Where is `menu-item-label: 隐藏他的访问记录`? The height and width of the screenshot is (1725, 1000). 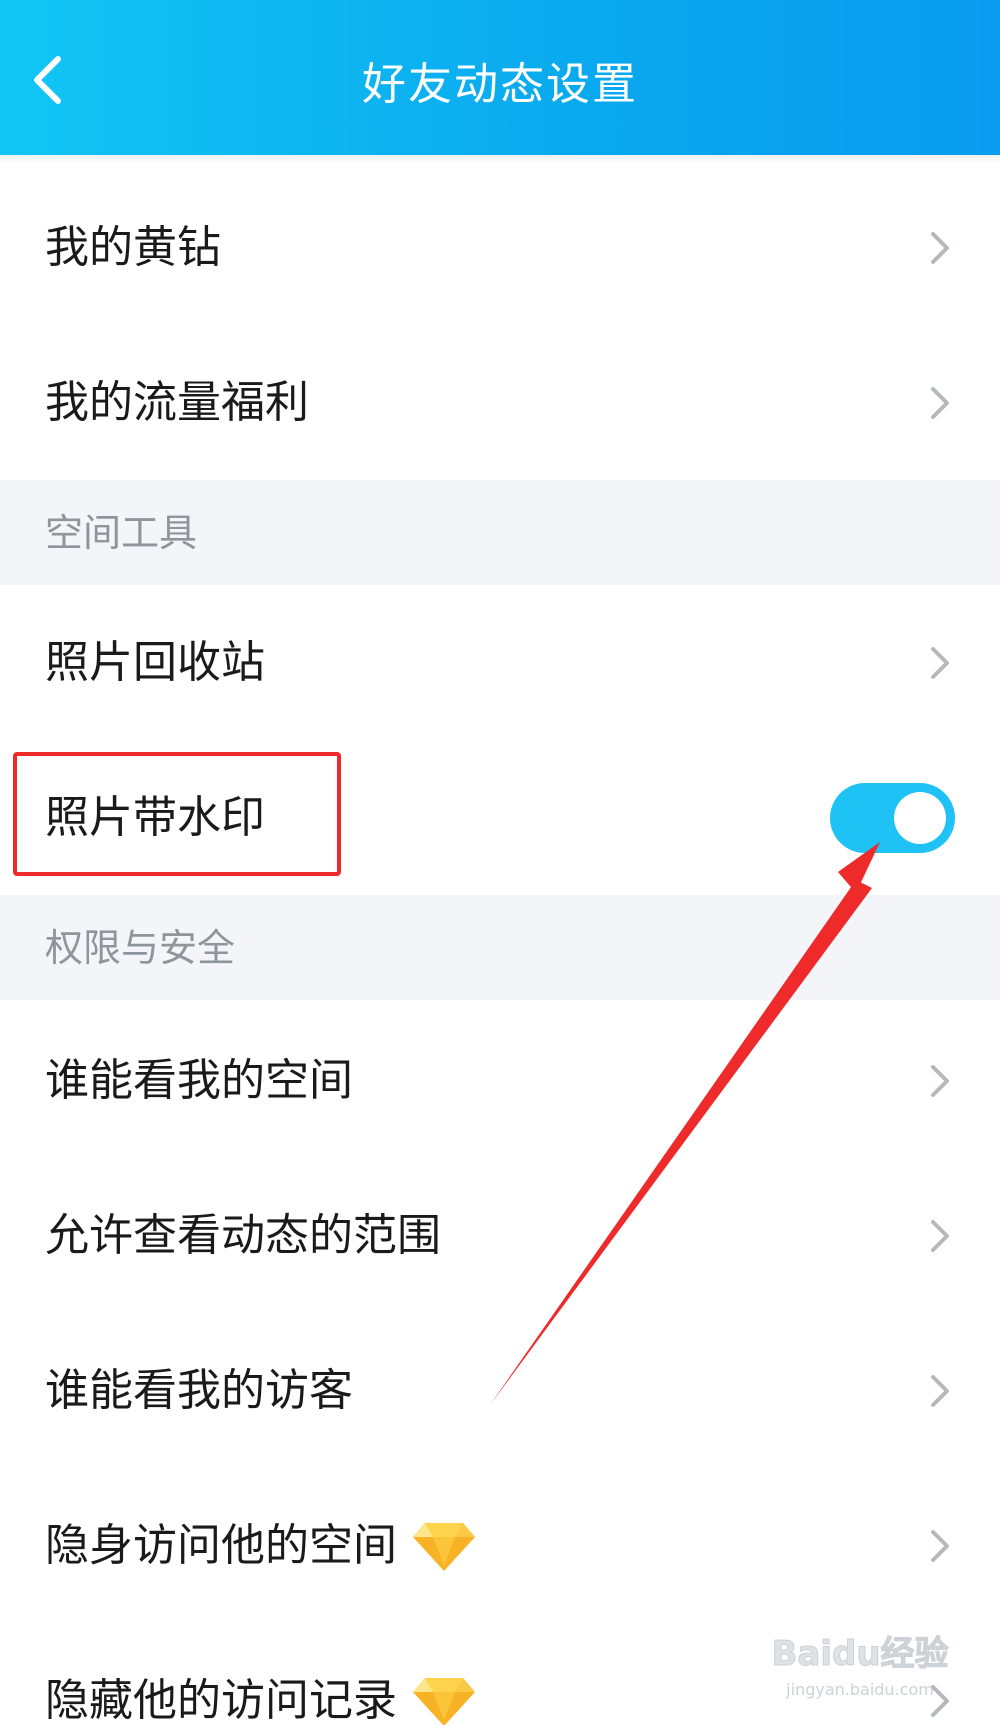 menu-item-label: 隐藏他的访问记录 is located at coordinates (221, 1699).